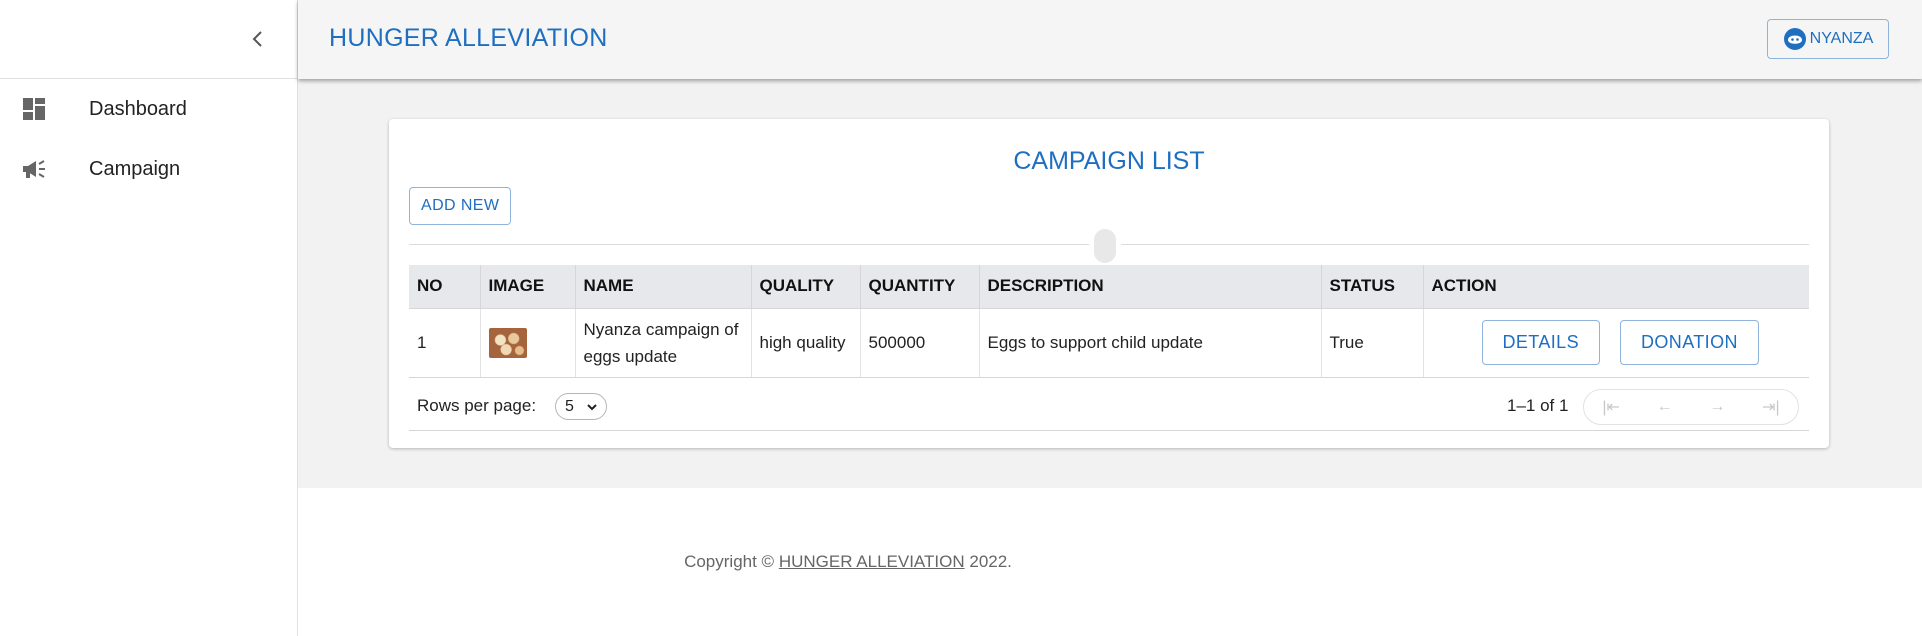 Image resolution: width=1922 pixels, height=636 pixels. Describe the element at coordinates (1540, 342) in the screenshot. I see `details-button: DETAILS` at that location.